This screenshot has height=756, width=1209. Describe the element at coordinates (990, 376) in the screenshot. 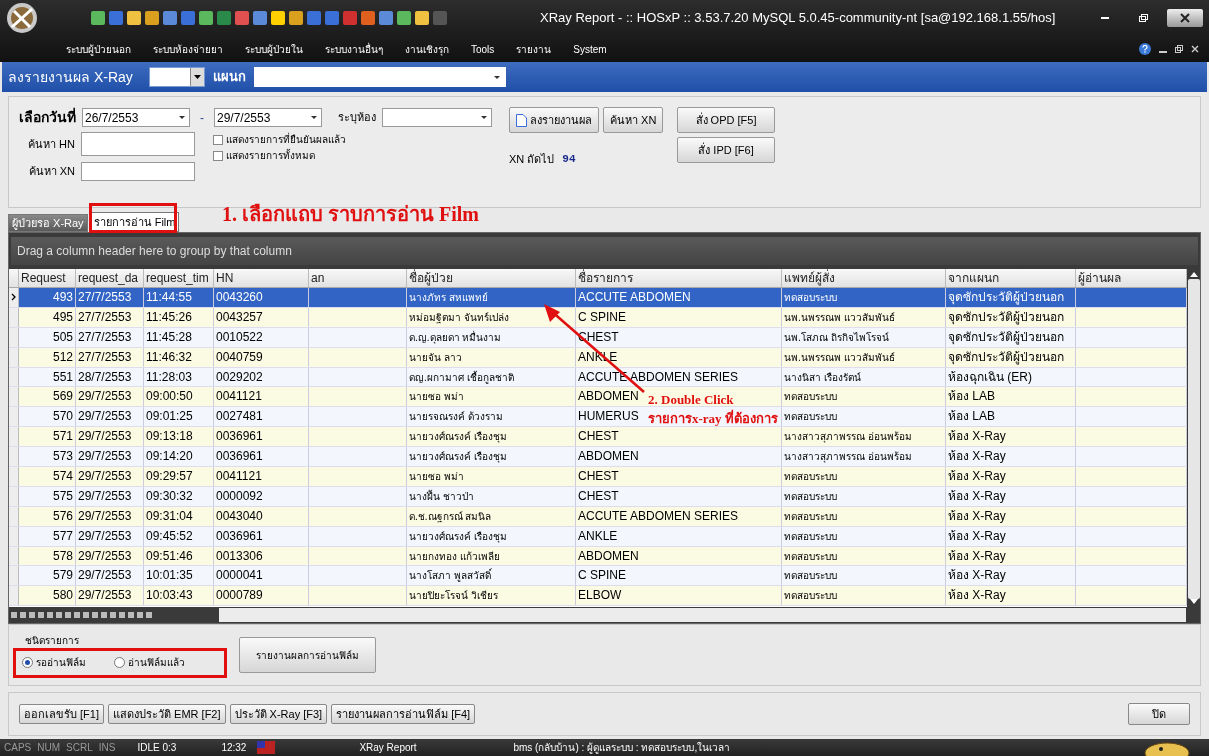

I see `table-cell: ห้องฉุกเฉิน (ER)` at that location.